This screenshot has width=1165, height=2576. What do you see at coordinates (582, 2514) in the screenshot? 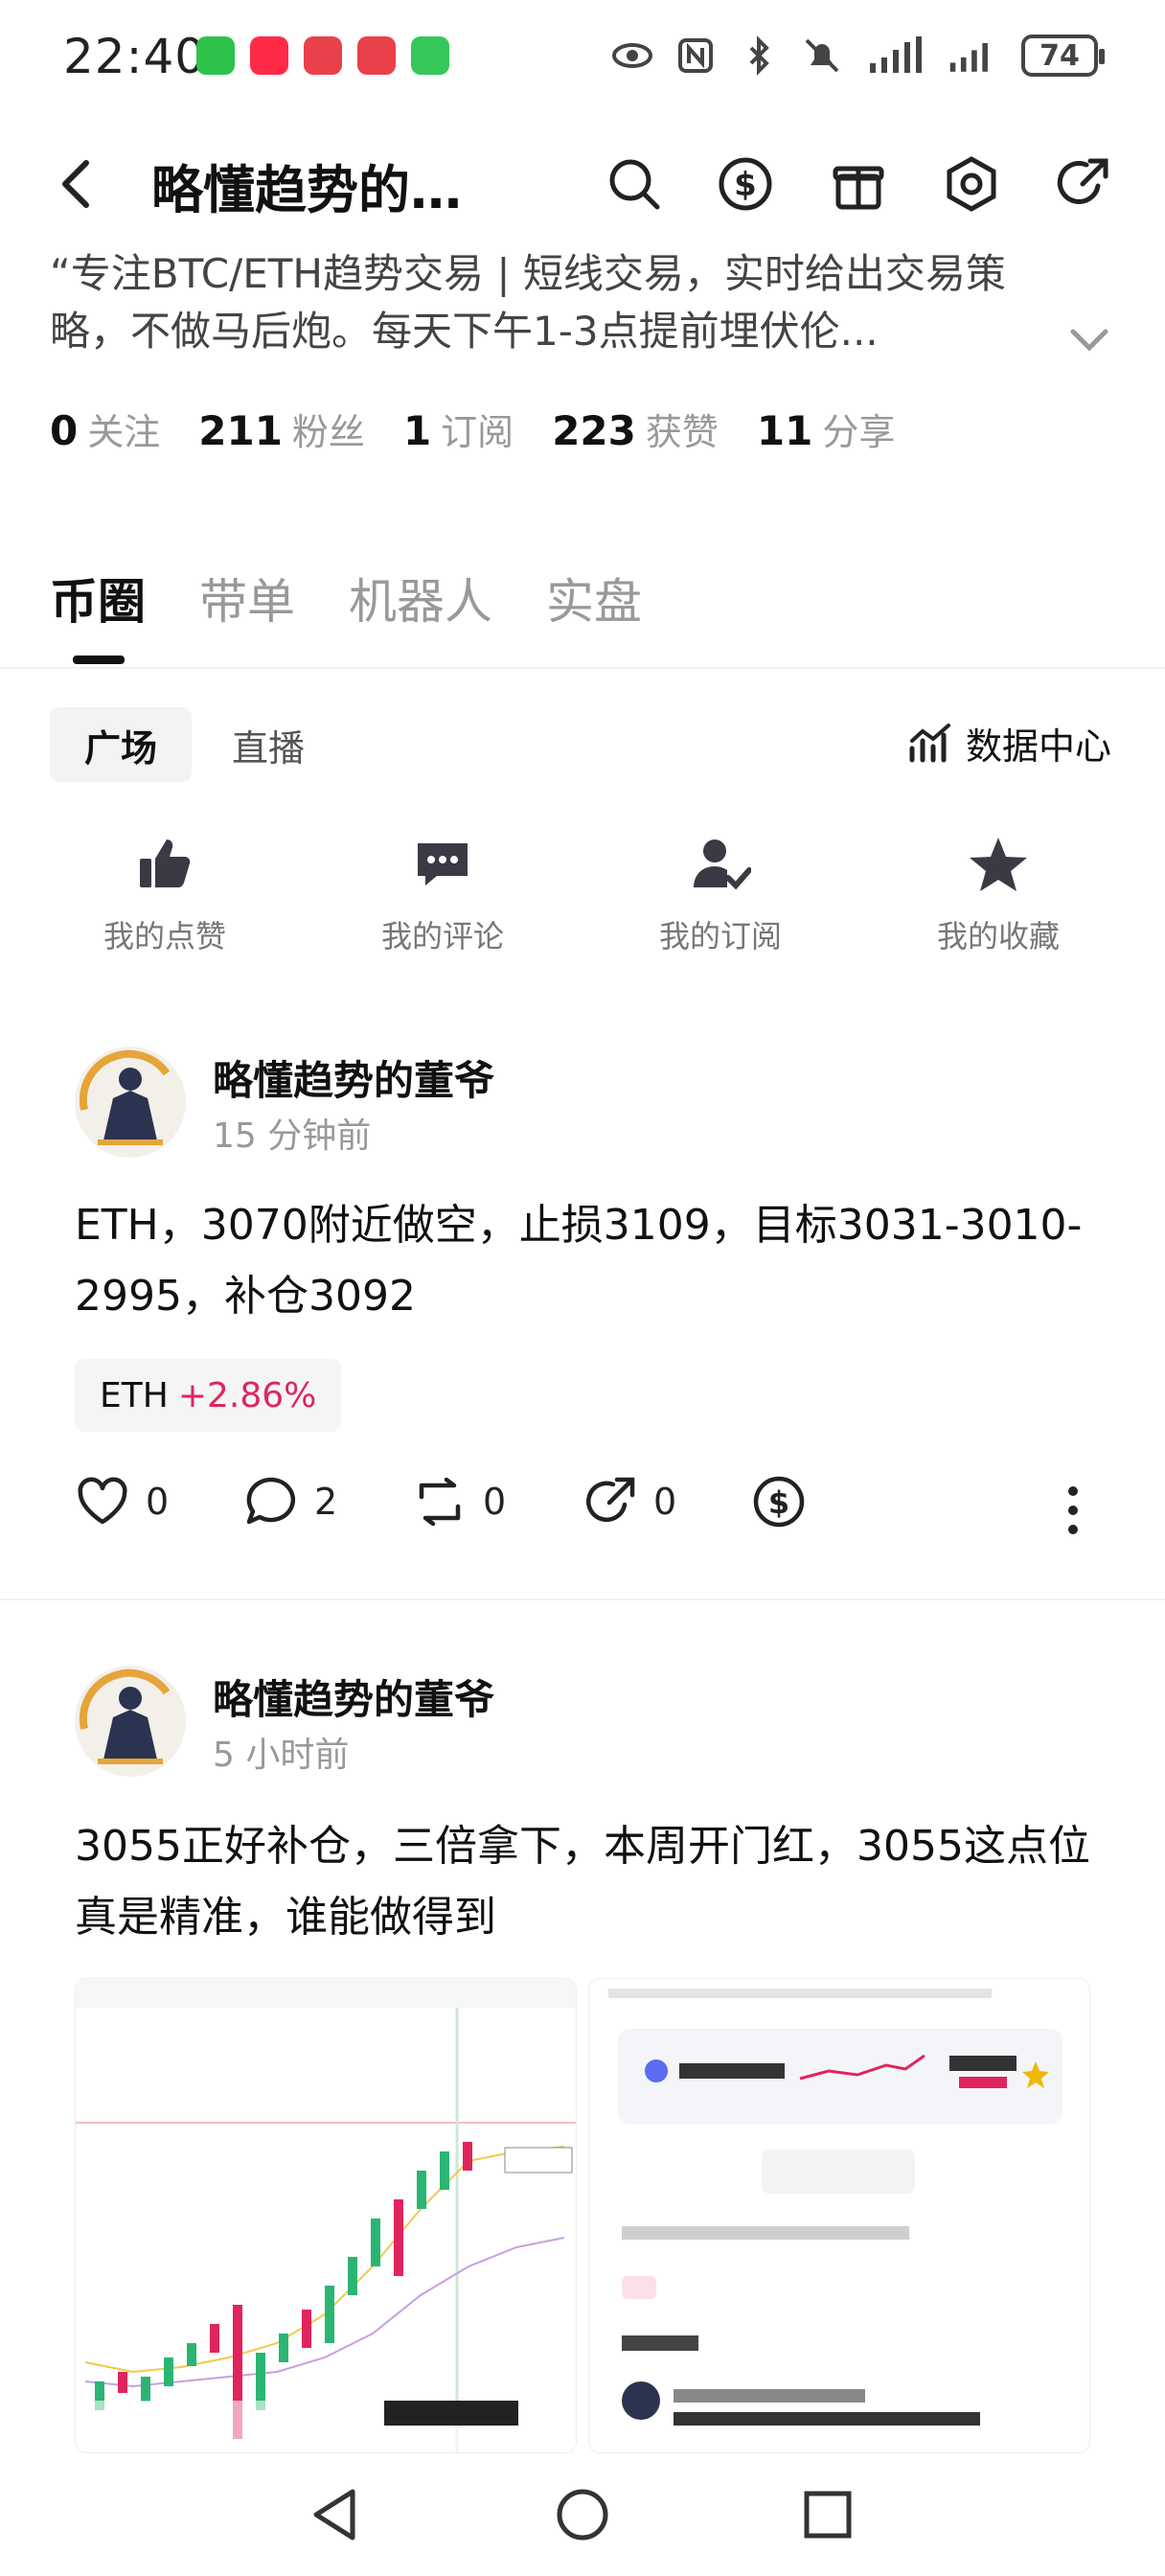
I see `home-circle-icon` at bounding box center [582, 2514].